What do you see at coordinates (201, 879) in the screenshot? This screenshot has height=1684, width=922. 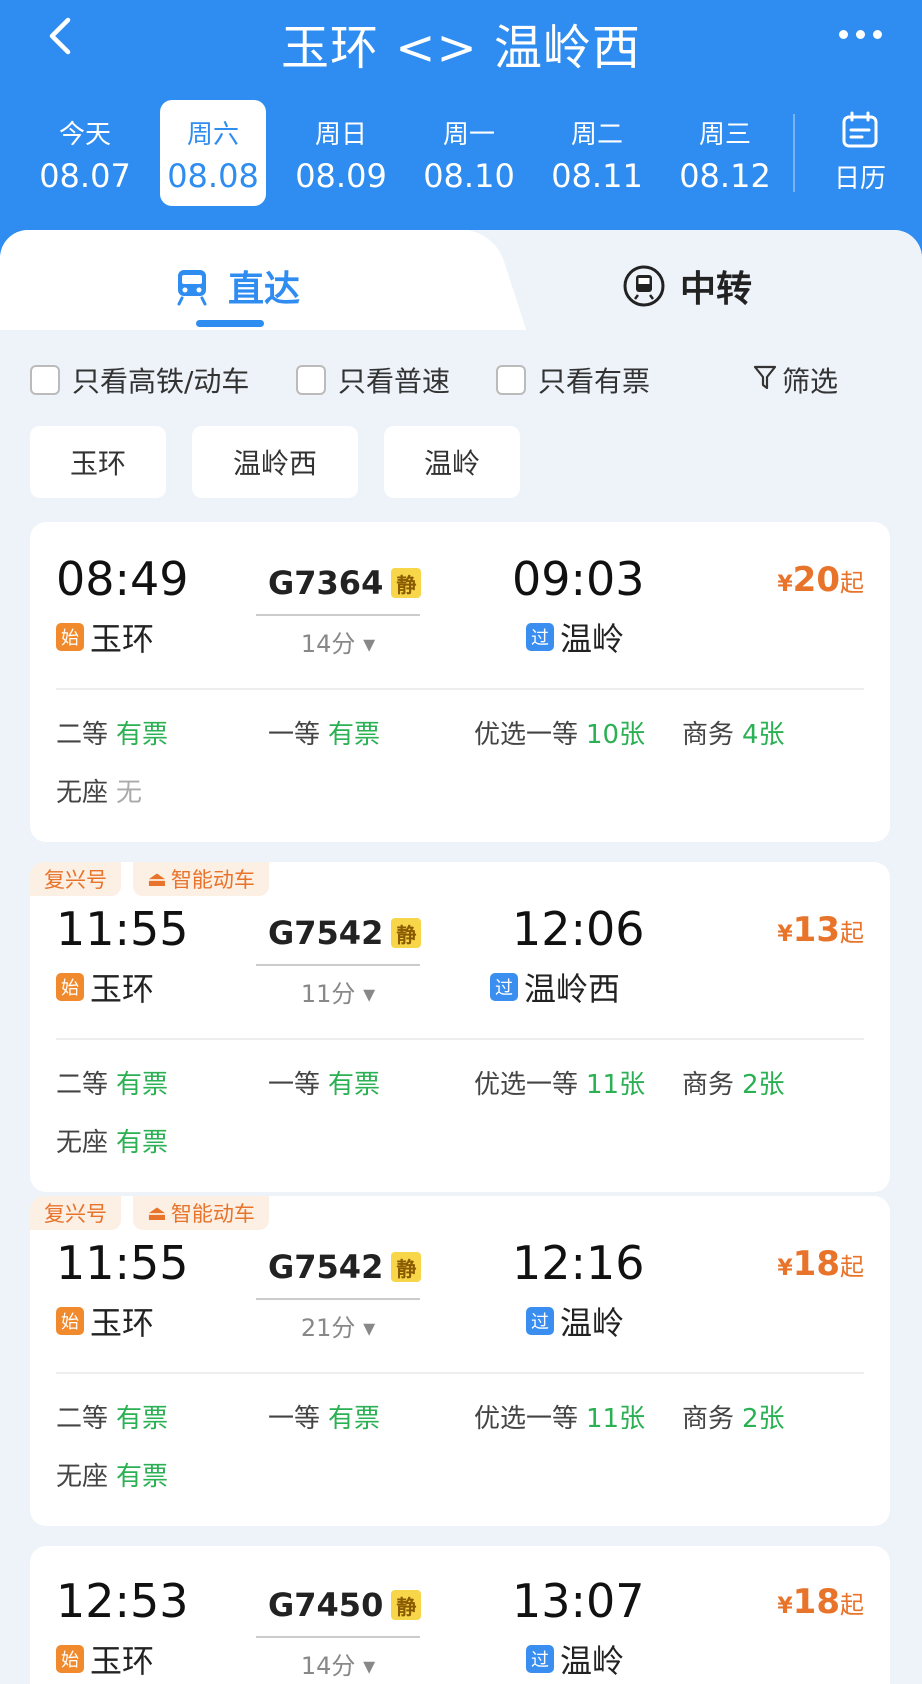 I see `smart-emu-tag: ⏏ 智能动车` at bounding box center [201, 879].